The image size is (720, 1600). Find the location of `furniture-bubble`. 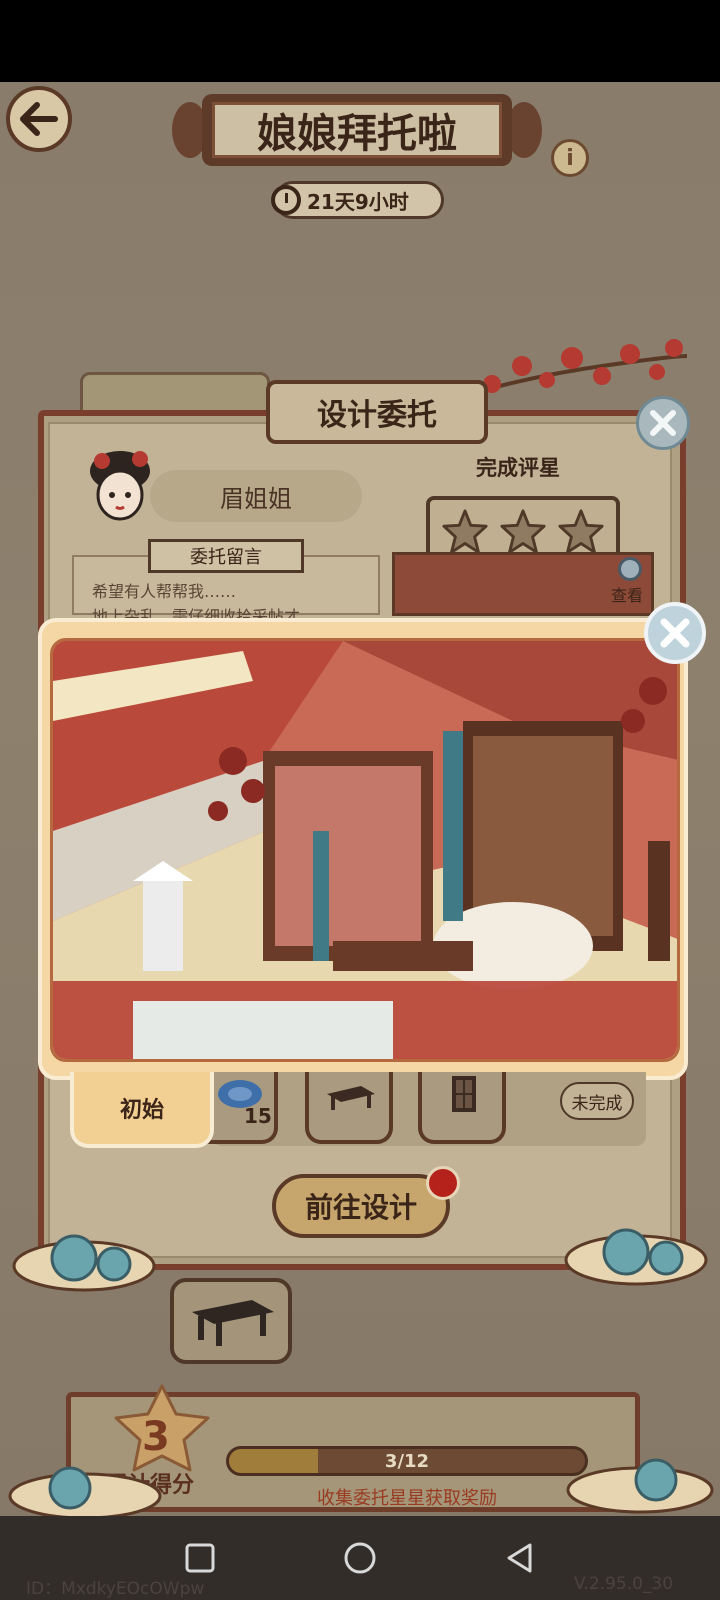

furniture-bubble is located at coordinates (231, 1321).